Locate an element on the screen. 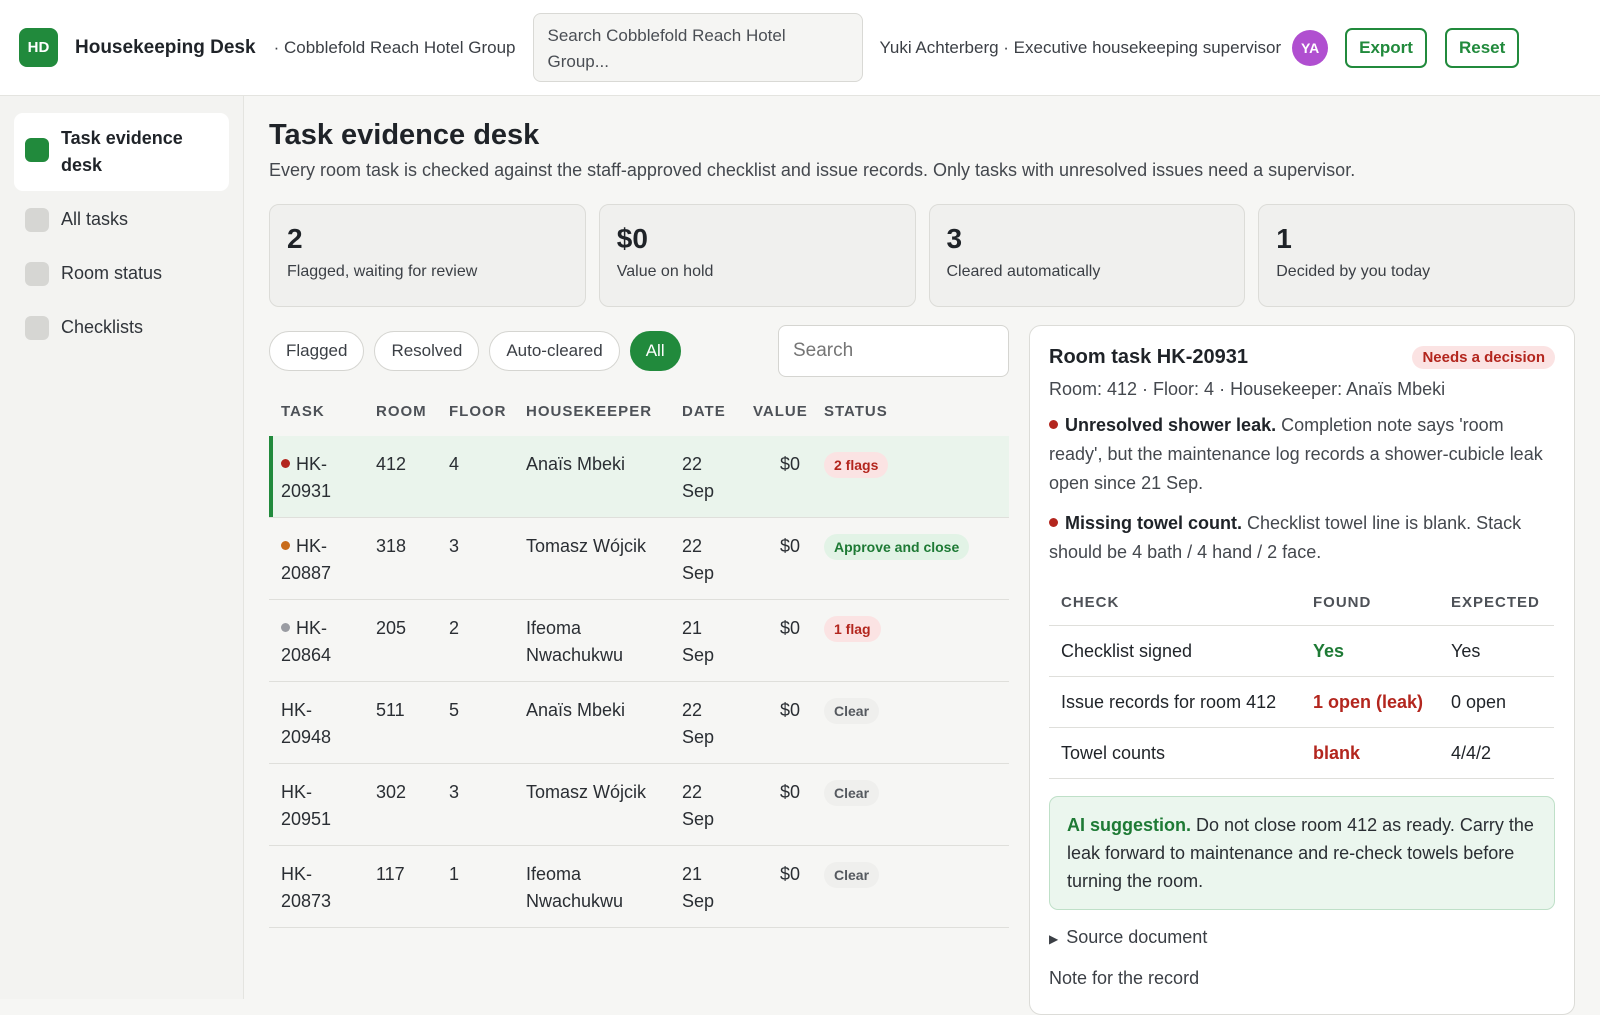  stat-card-decided: 1 Decided by you today is located at coordinates (1416, 255).